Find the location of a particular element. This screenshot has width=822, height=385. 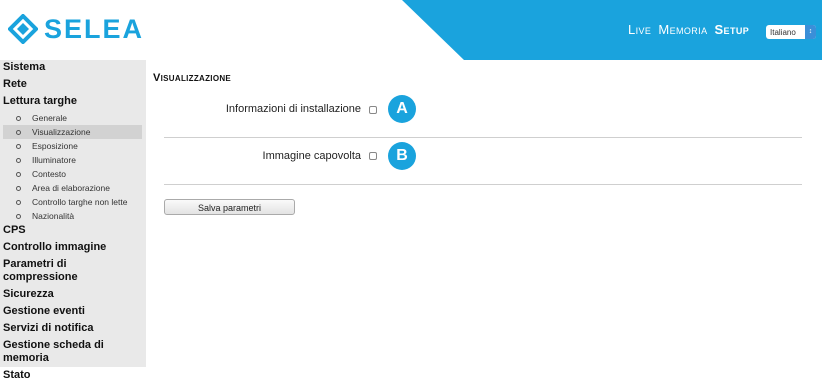

option-label-installazione: Informazioni di installazione is located at coordinates (293, 109).